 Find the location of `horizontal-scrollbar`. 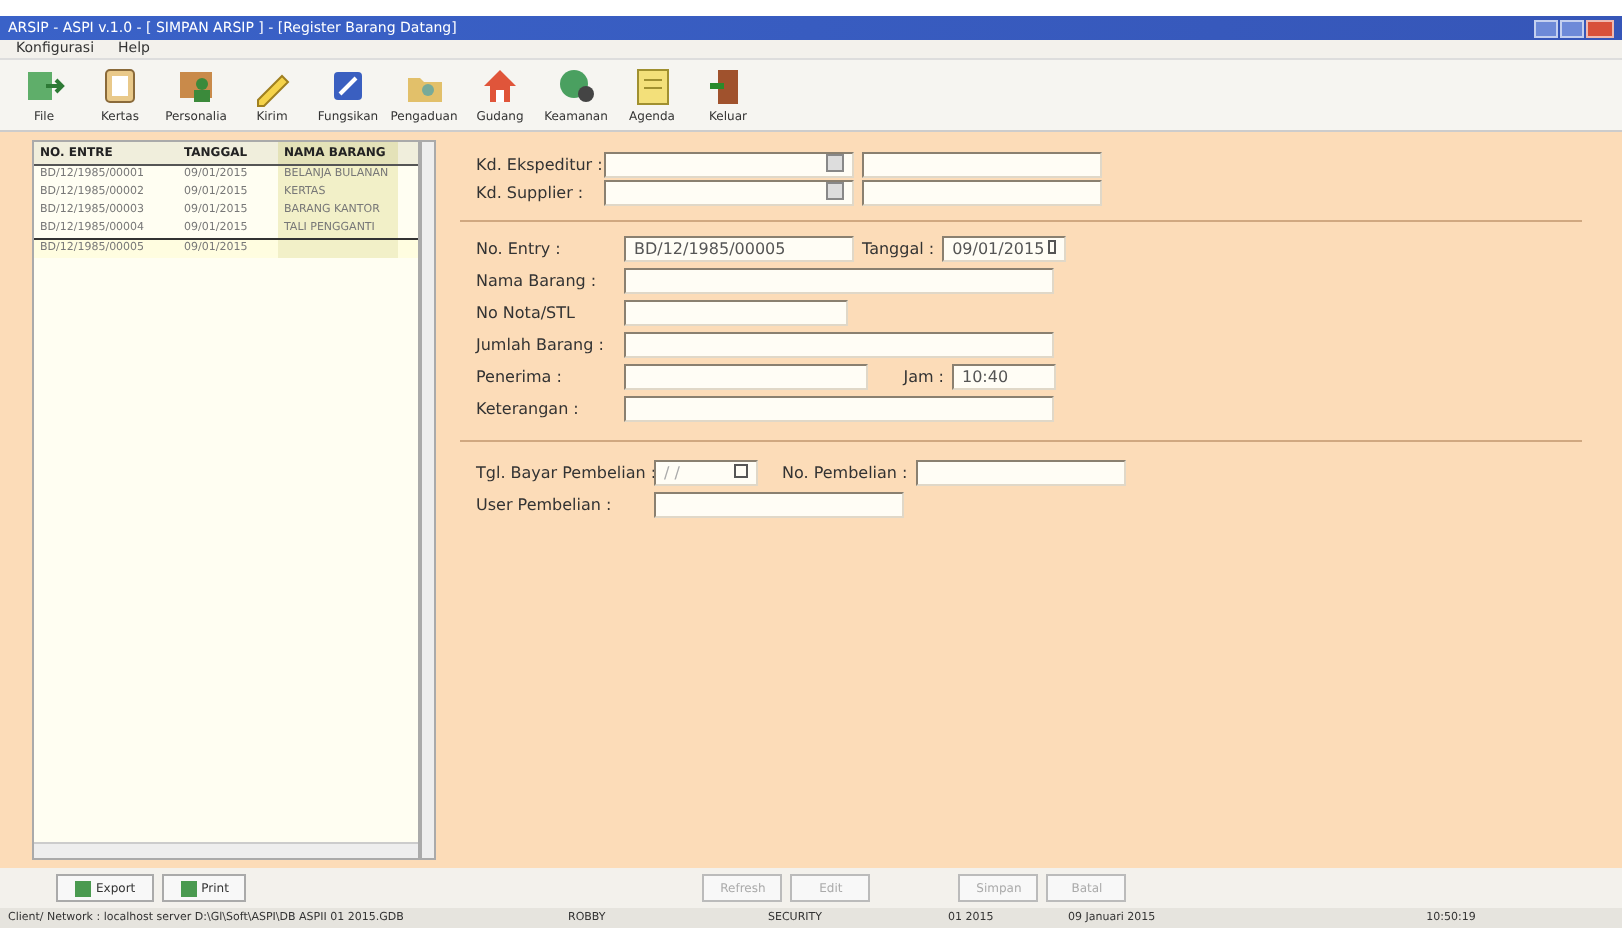

horizontal-scrollbar is located at coordinates (226, 850).